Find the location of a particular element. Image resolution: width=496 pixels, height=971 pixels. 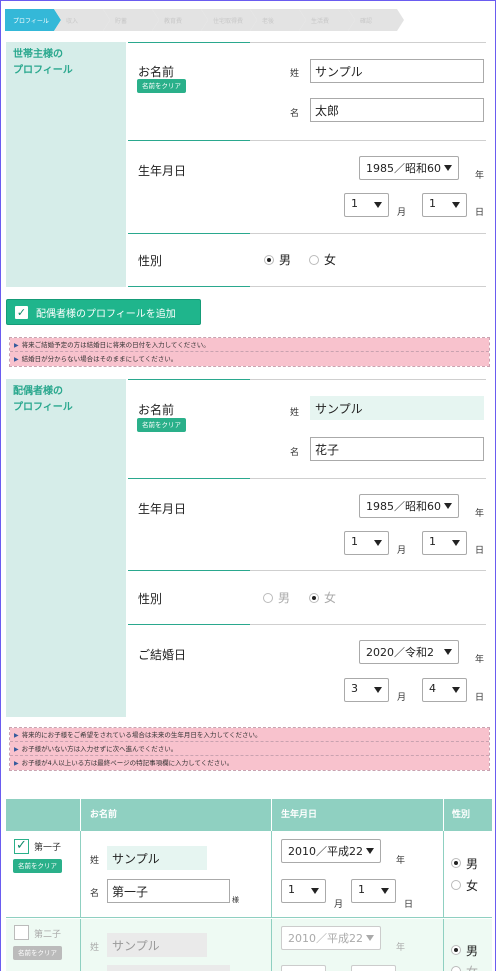

spouse-marriage-day-select: 4 is located at coordinates (444, 690).